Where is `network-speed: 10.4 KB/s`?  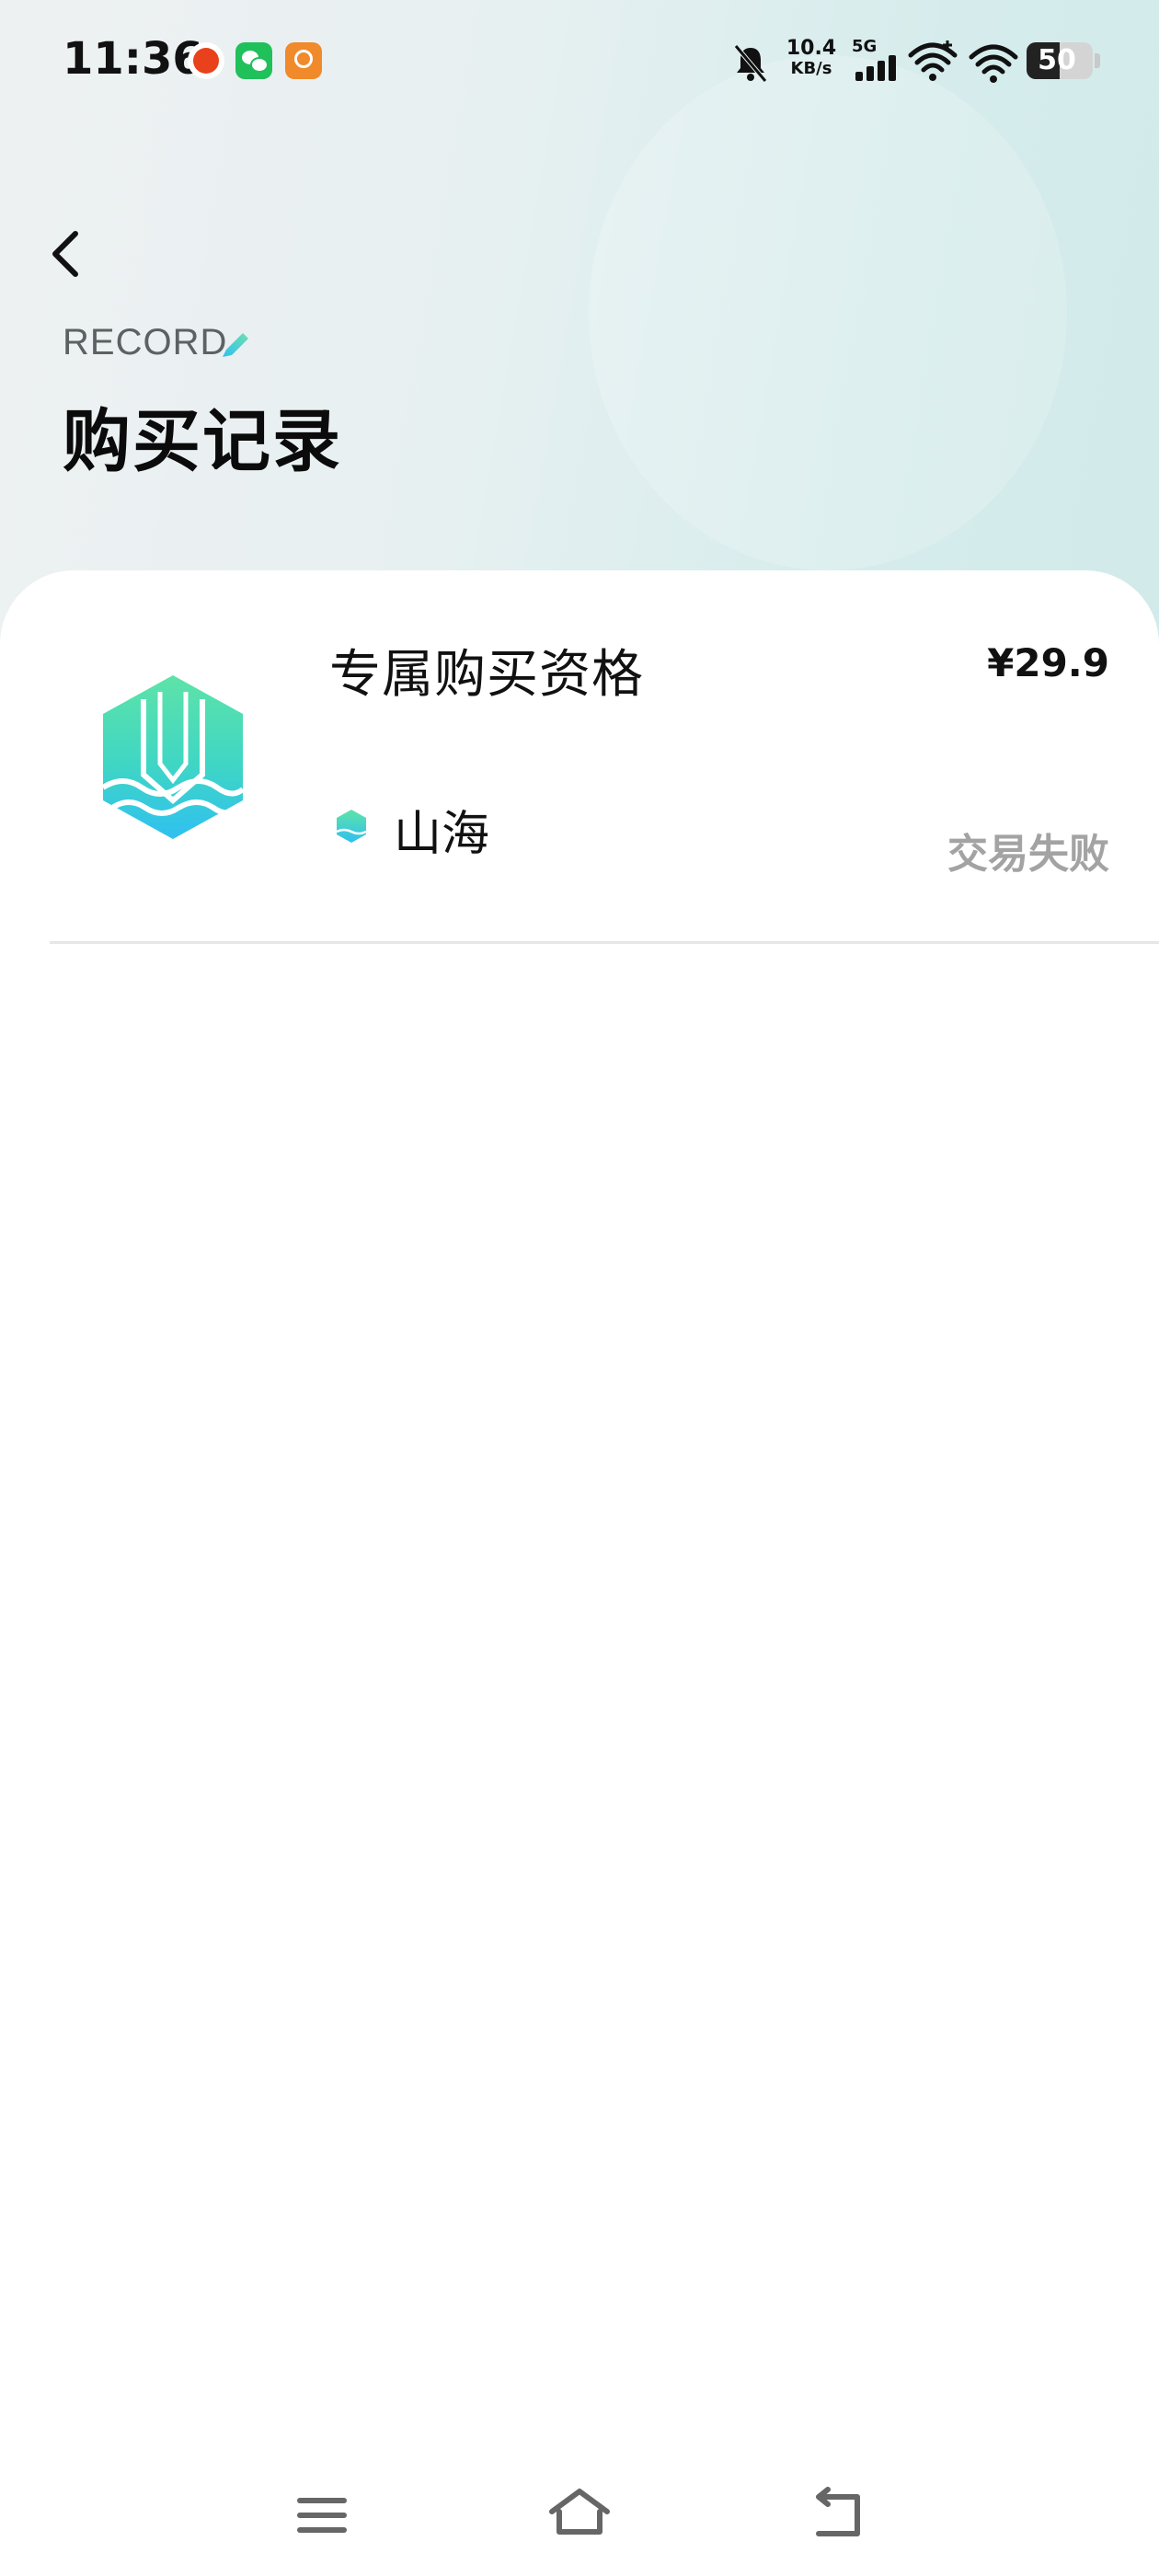
network-speed: 10.4 KB/s is located at coordinates (811, 64).